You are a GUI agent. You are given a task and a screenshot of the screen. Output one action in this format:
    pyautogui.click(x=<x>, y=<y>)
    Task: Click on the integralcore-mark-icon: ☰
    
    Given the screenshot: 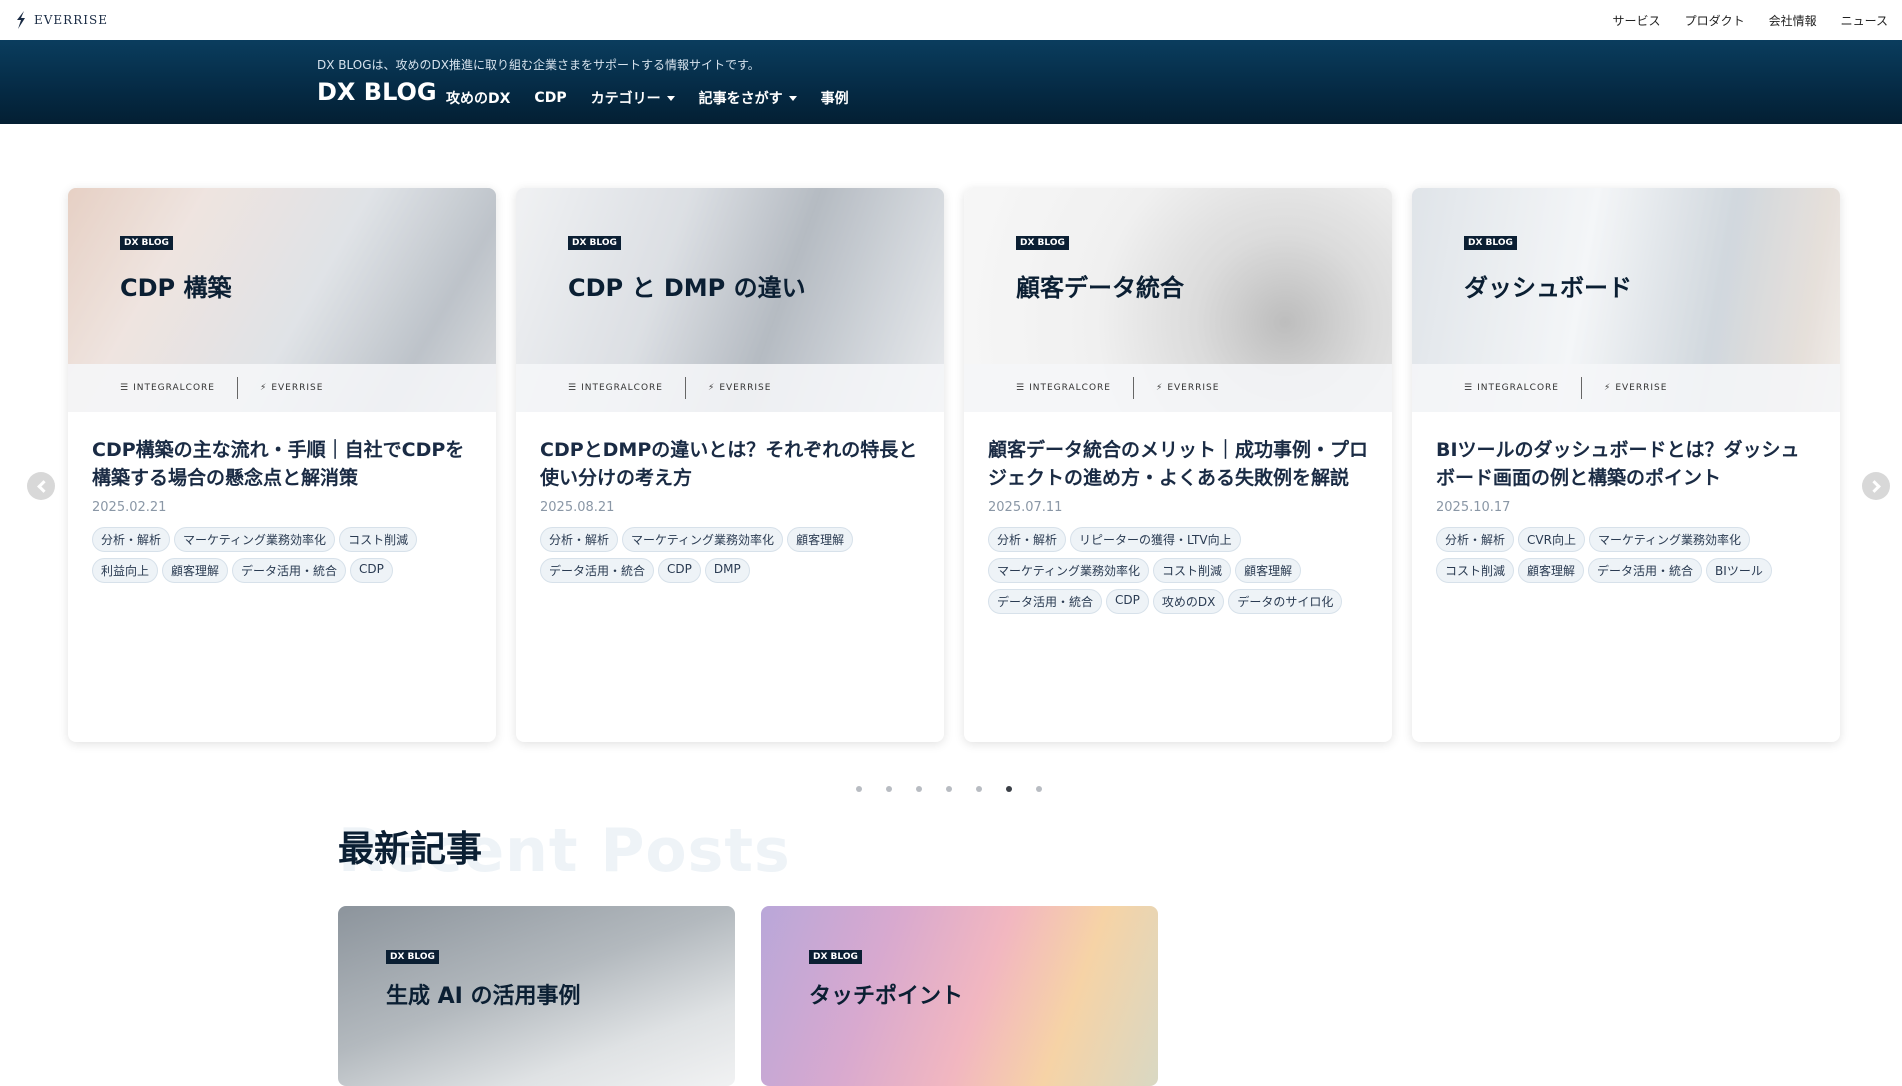 What is the action you would take?
    pyautogui.click(x=125, y=388)
    